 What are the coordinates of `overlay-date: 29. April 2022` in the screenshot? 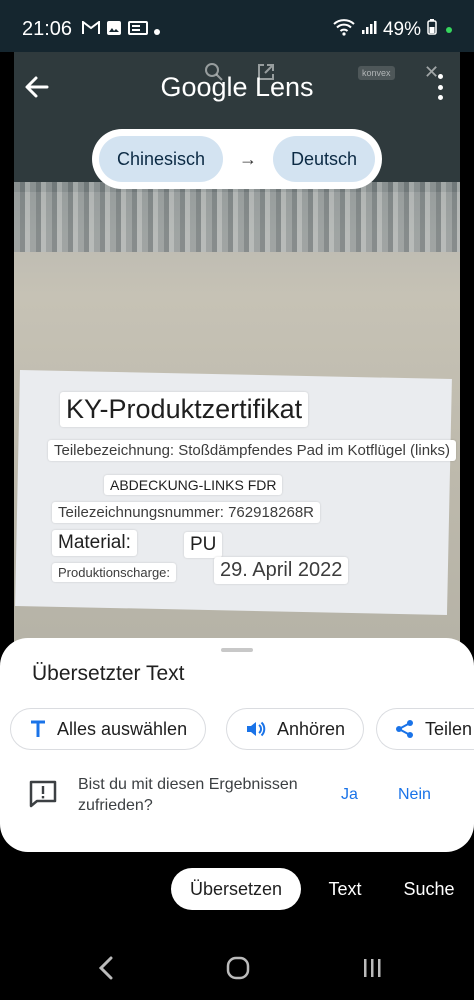 It's located at (281, 570).